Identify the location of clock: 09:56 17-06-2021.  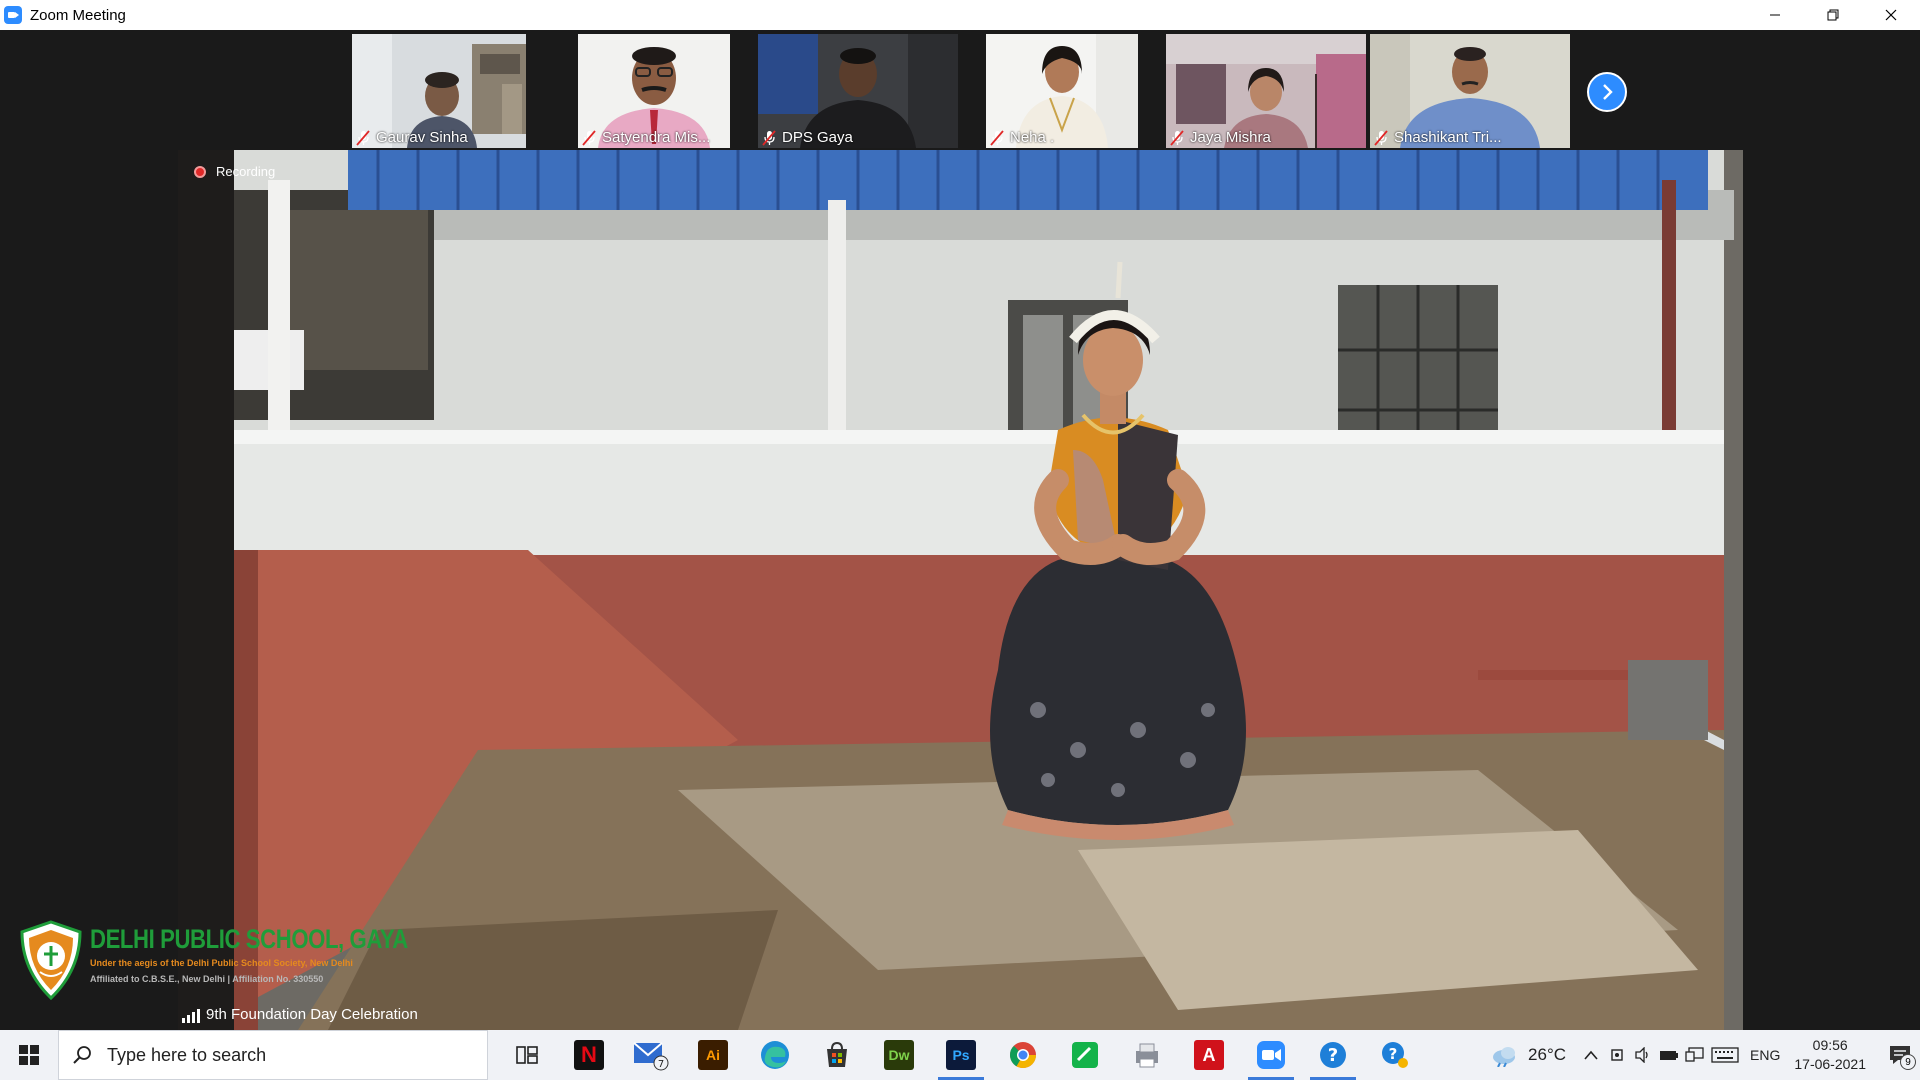
(1830, 1055).